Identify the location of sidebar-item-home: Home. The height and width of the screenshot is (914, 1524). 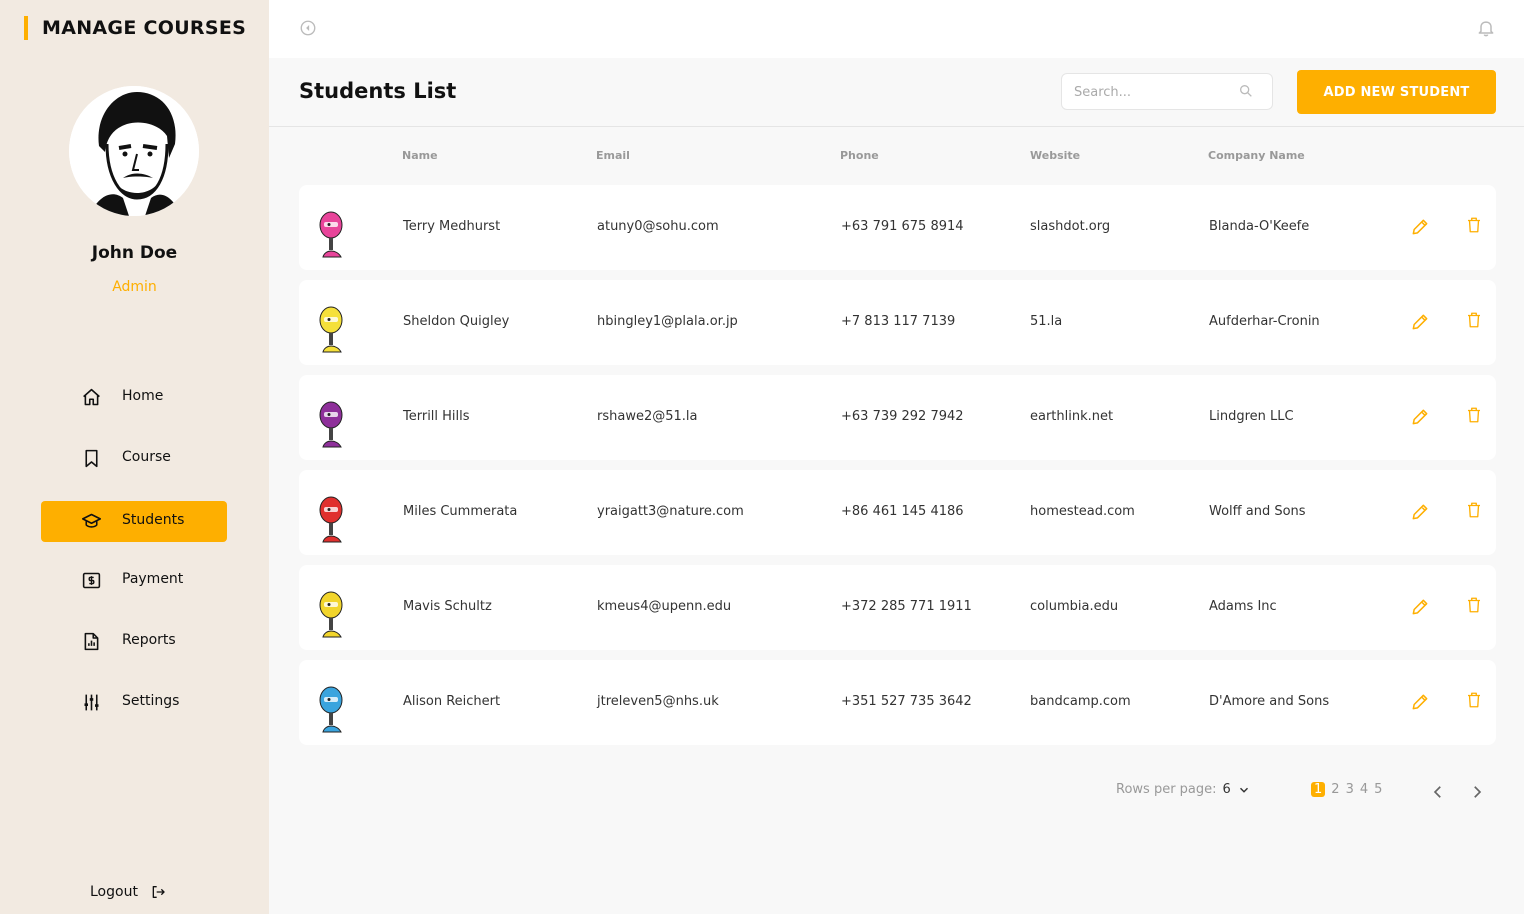
(134, 397).